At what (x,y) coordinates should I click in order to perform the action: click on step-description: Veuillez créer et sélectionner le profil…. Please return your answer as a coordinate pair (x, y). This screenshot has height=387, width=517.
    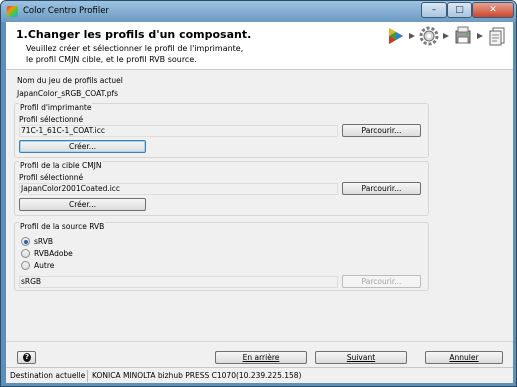
    Looking at the image, I should click on (176, 54).